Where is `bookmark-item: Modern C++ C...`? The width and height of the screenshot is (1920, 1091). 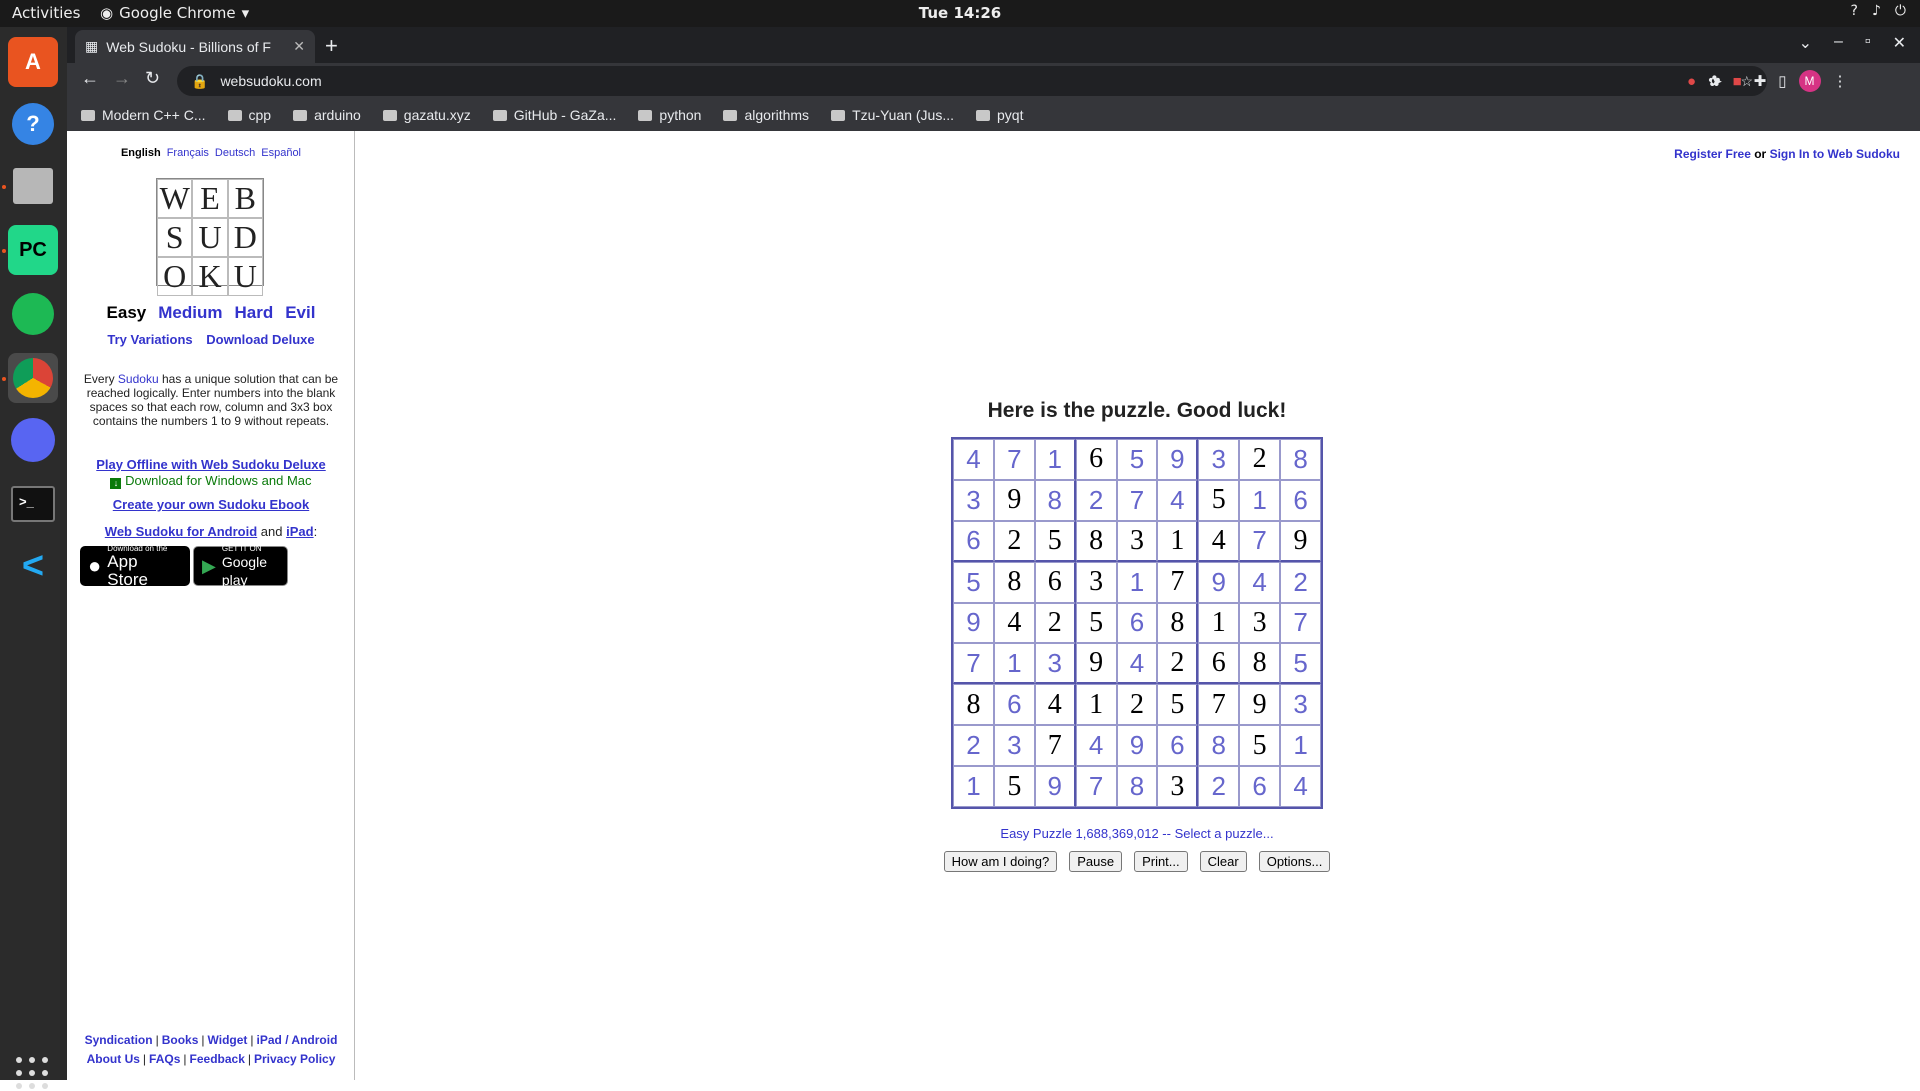 bookmark-item: Modern C++ C... is located at coordinates (143, 115).